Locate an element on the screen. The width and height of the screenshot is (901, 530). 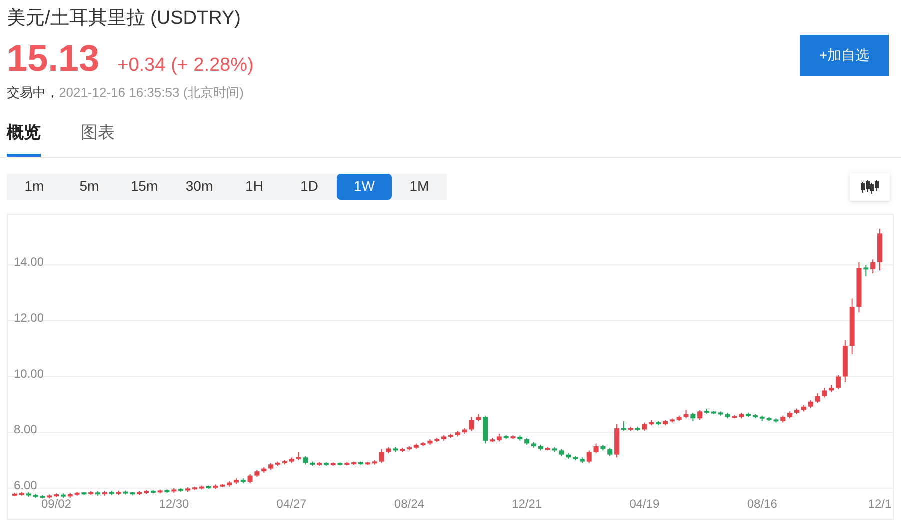
x-axis-label: 09/02 is located at coordinates (57, 503).